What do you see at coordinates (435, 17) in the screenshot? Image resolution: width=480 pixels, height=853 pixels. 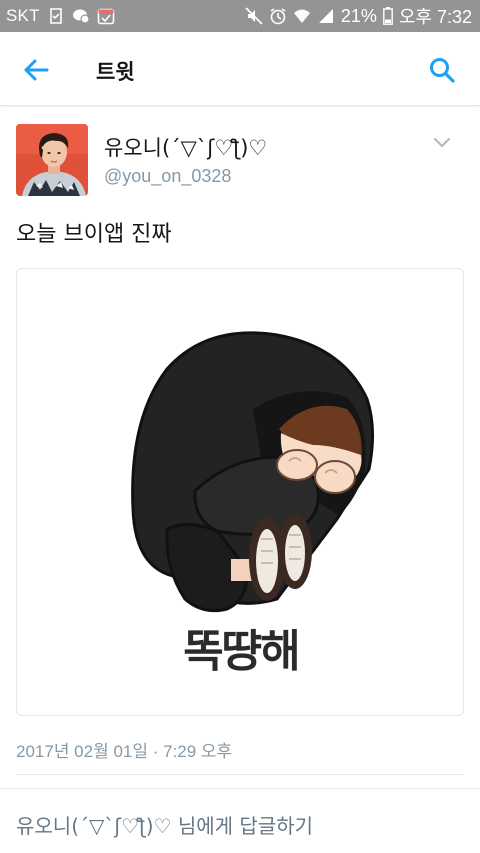 I see `clock: 오후 7:32` at bounding box center [435, 17].